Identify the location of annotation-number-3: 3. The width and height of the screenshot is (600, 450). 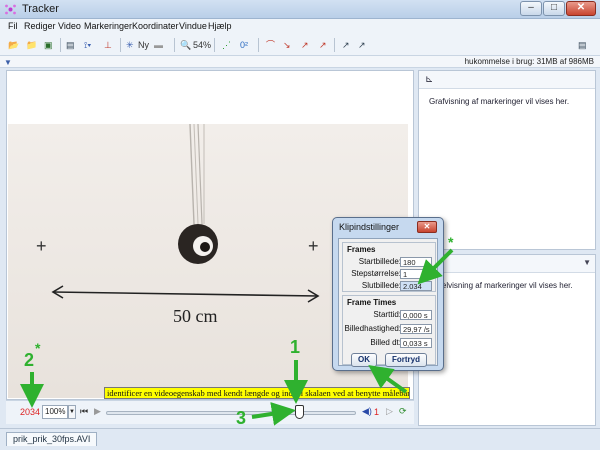
(241, 418).